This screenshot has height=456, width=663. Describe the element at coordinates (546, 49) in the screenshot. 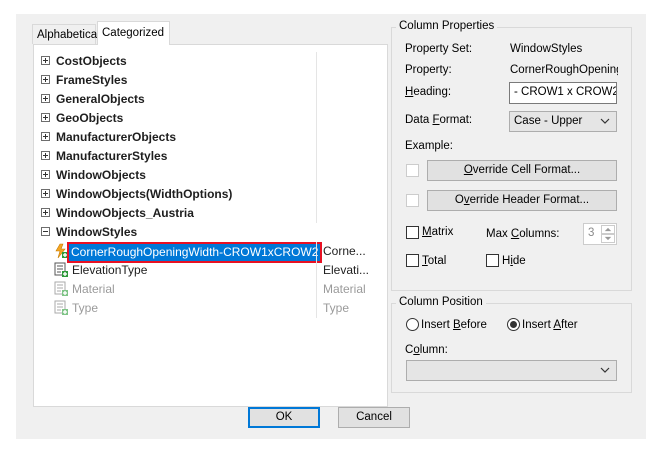

I see `property-set-value: WindowStyles` at that location.